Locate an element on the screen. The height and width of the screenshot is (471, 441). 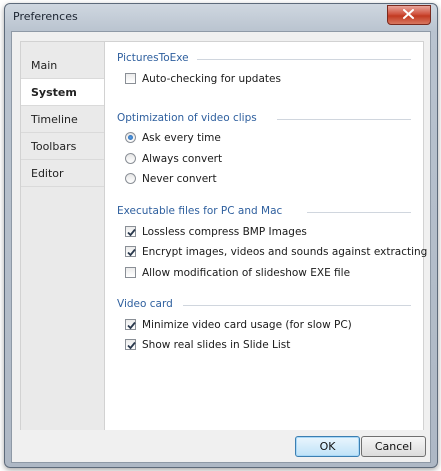
sidebar-item-label: Editor is located at coordinates (47, 173).